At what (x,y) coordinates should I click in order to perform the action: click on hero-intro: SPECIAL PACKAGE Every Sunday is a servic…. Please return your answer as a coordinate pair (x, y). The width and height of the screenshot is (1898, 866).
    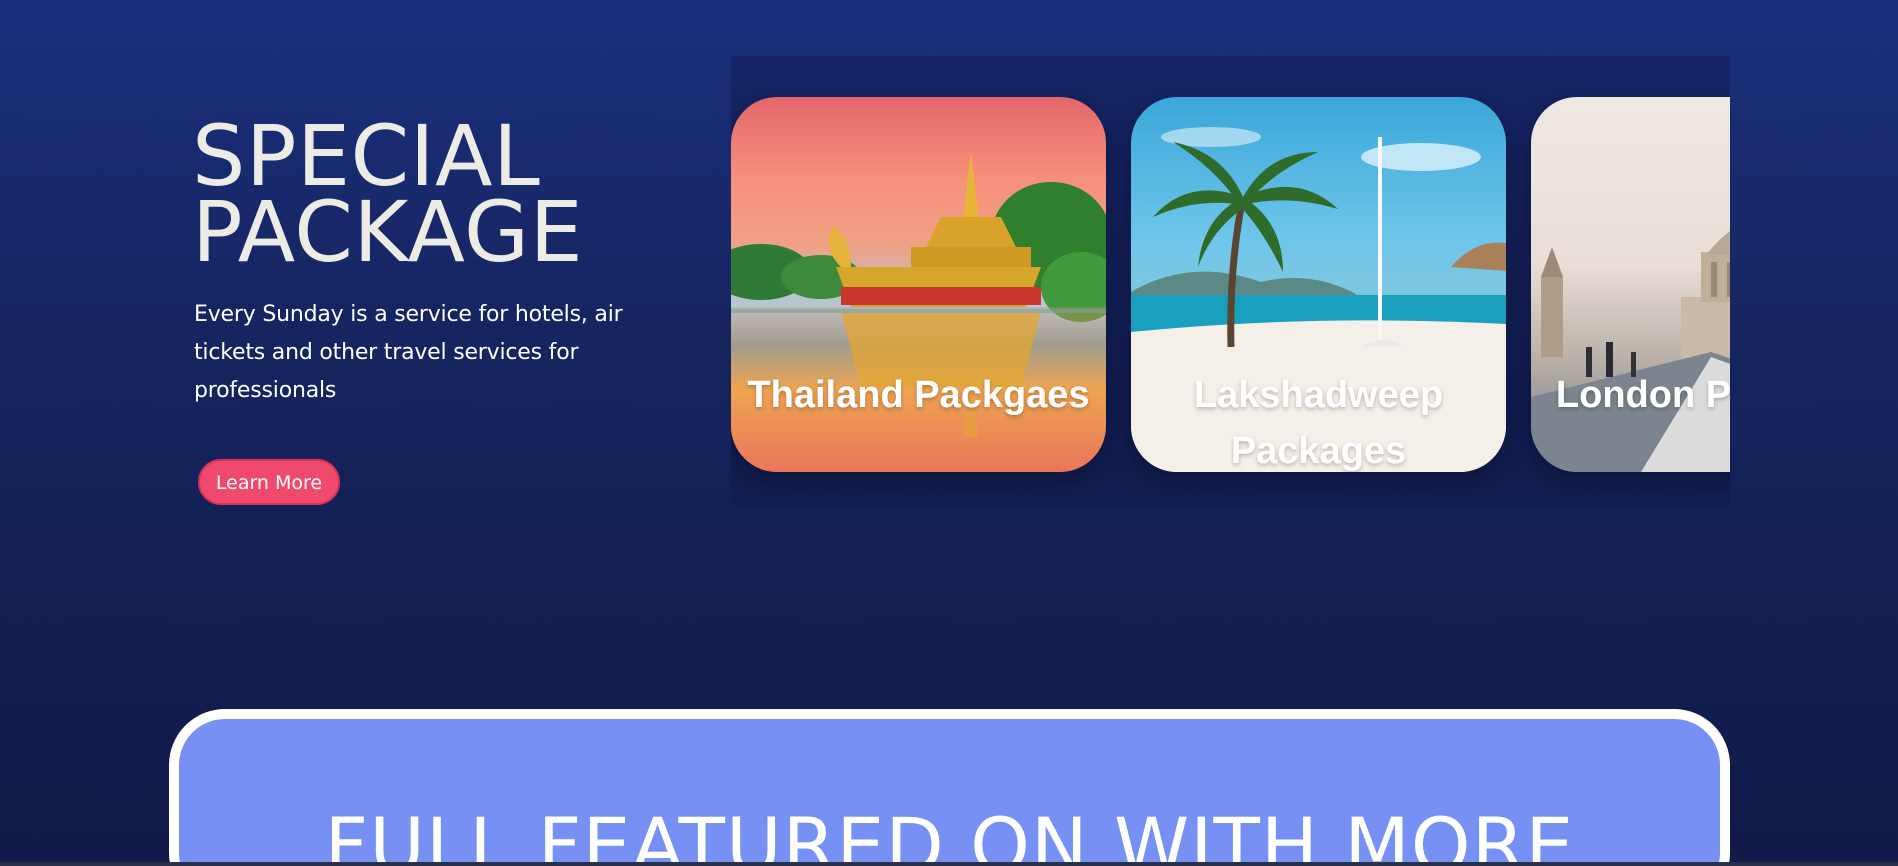
    Looking at the image, I should click on (422, 262).